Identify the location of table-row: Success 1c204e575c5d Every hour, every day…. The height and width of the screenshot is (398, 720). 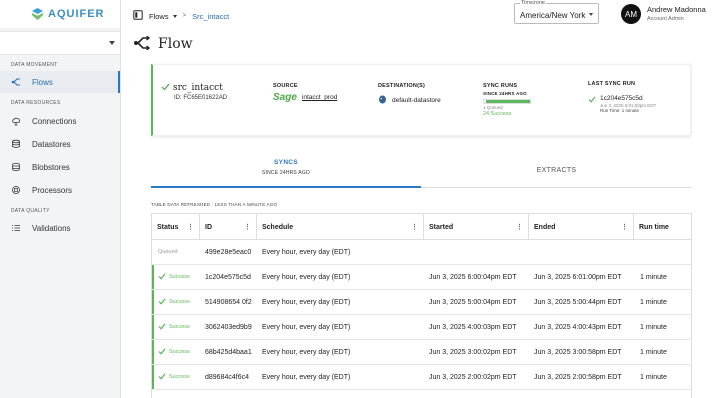
(421, 277).